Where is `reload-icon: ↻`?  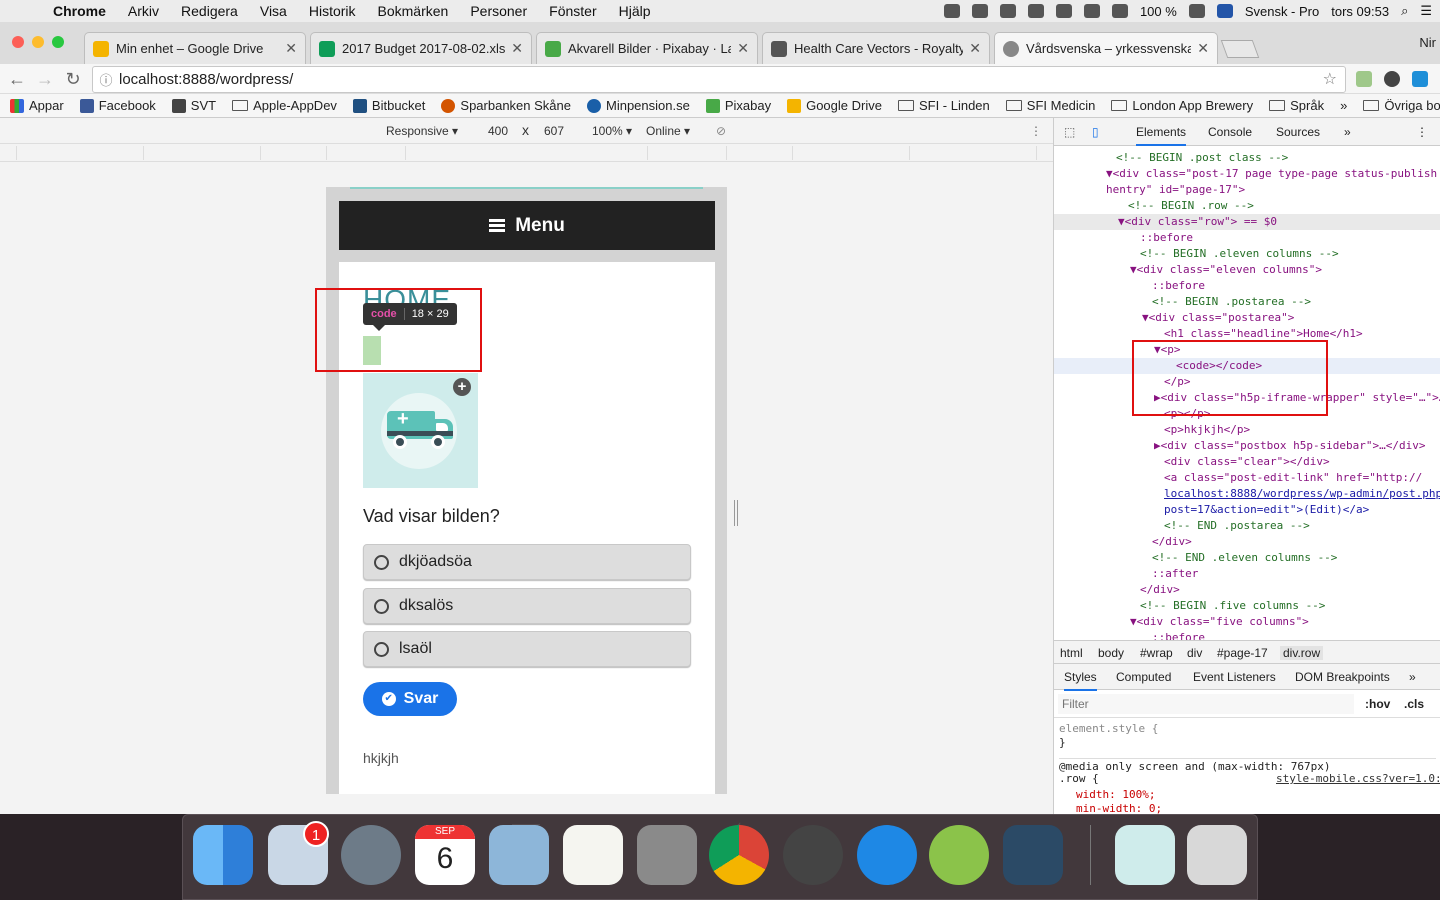 reload-icon: ↻ is located at coordinates (73, 79).